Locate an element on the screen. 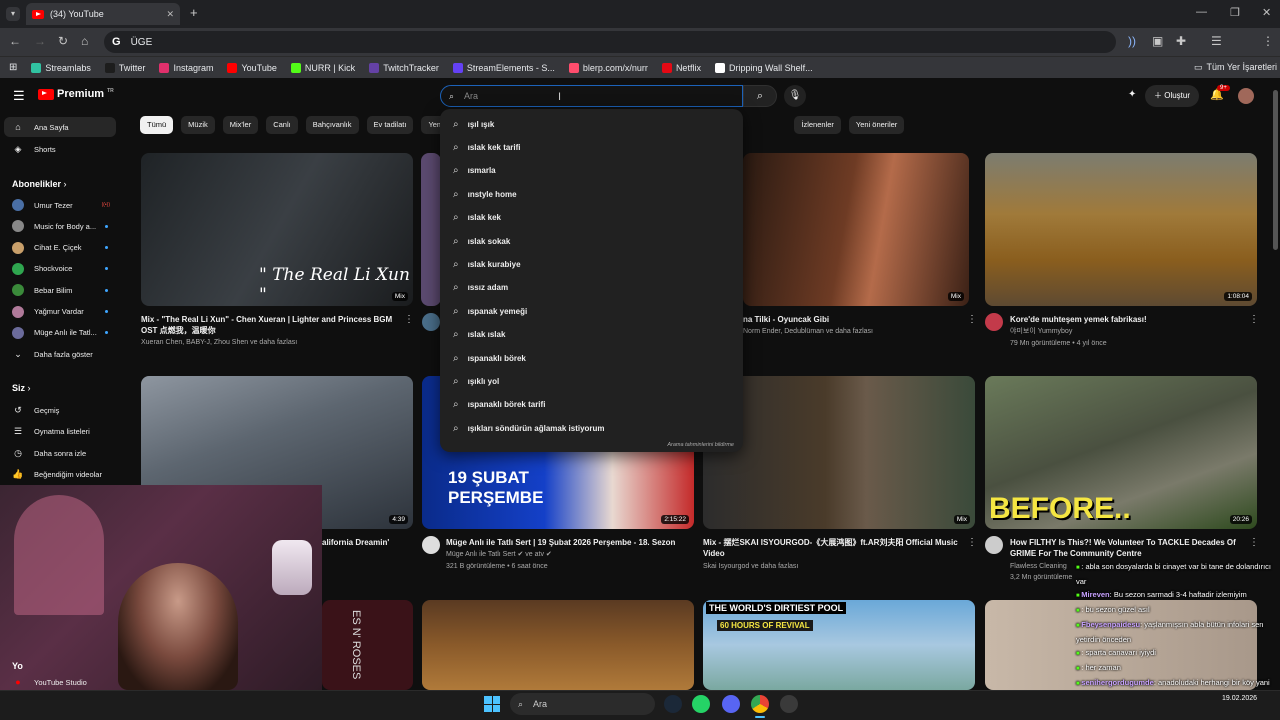  search-suggestion: ⌕ ıssız adam is located at coordinates (591, 288).